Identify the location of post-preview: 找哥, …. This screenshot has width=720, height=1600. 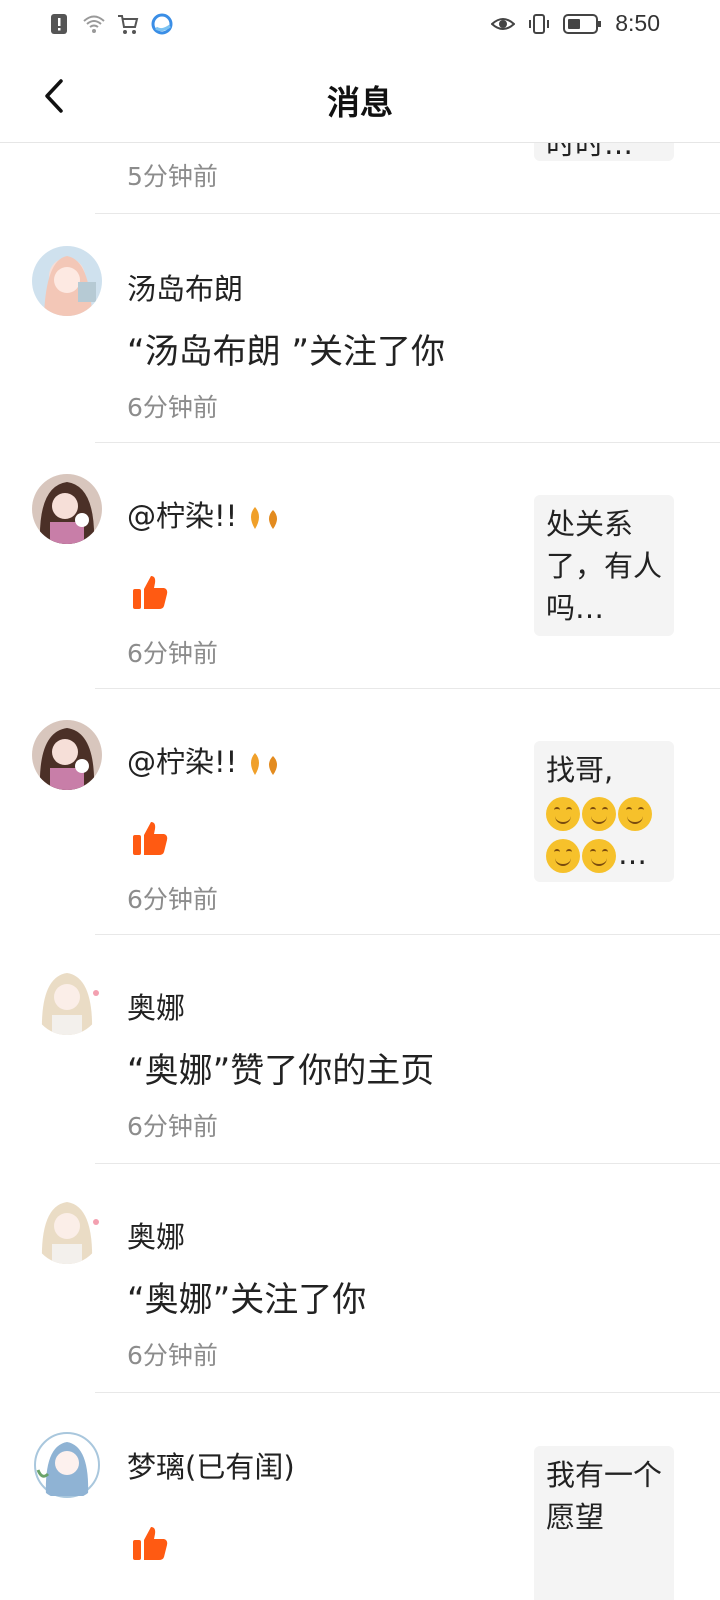
(604, 811).